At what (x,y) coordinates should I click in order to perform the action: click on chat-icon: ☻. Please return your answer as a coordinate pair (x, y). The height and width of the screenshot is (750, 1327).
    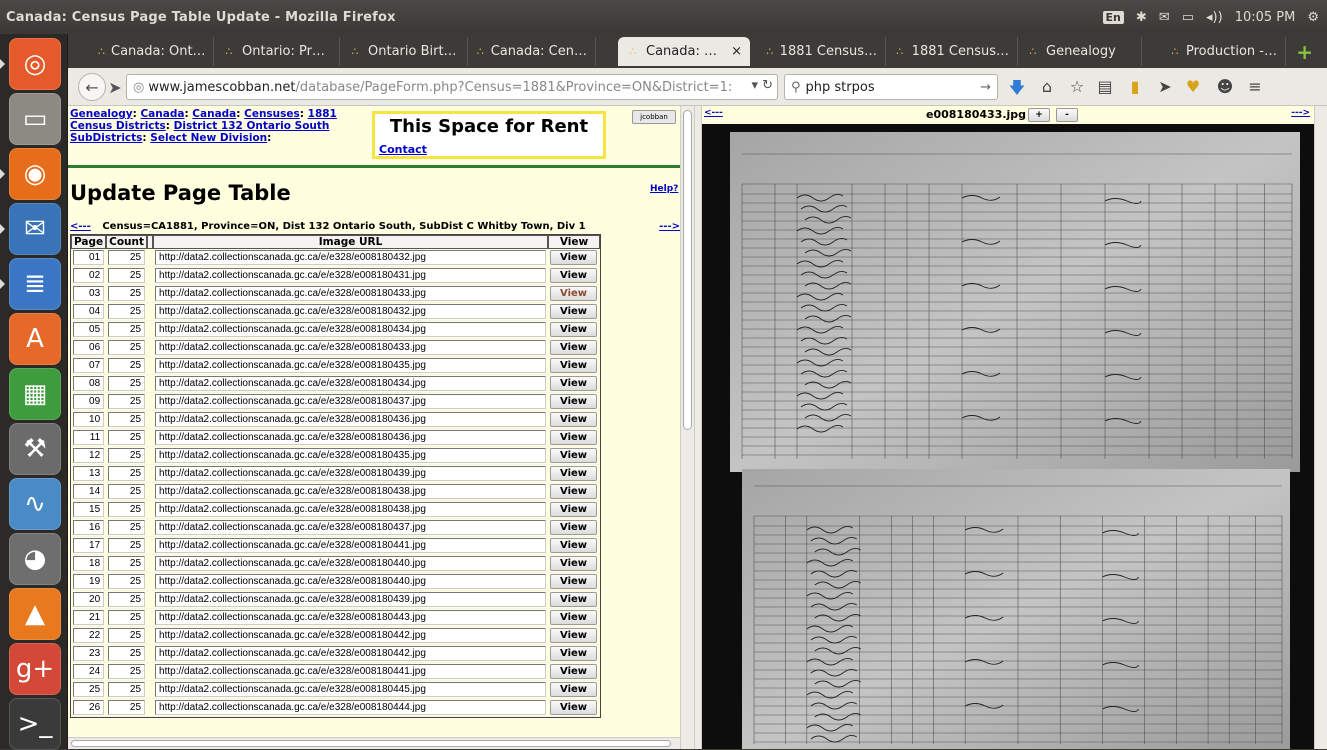
    Looking at the image, I should click on (1225, 86).